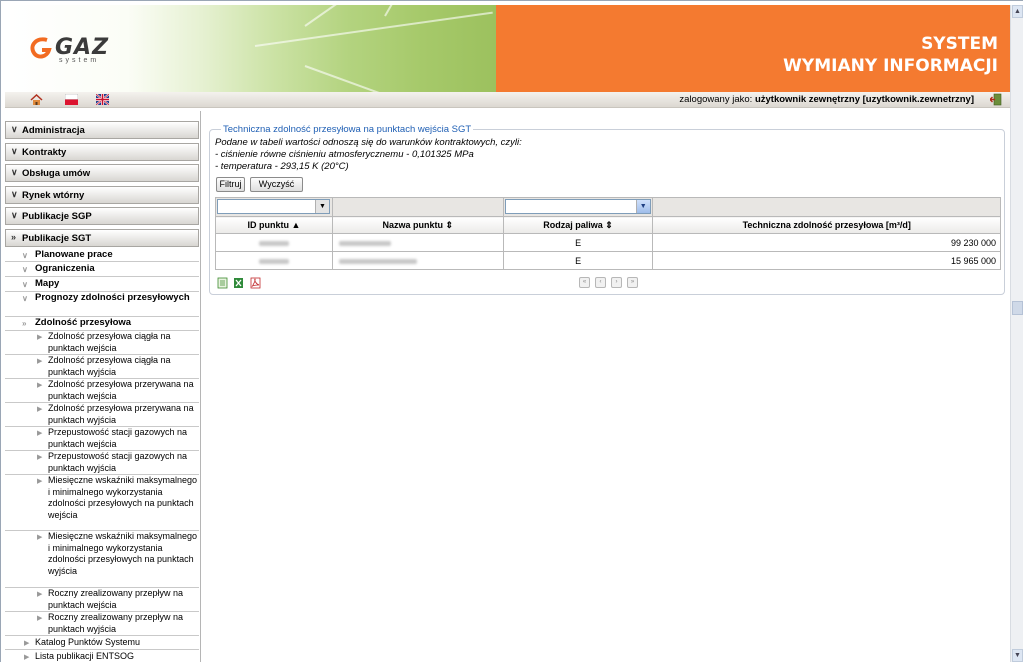 This screenshot has height=662, width=1023. What do you see at coordinates (959, 44) in the screenshot?
I see `system-title-line1: SYSTEM` at bounding box center [959, 44].